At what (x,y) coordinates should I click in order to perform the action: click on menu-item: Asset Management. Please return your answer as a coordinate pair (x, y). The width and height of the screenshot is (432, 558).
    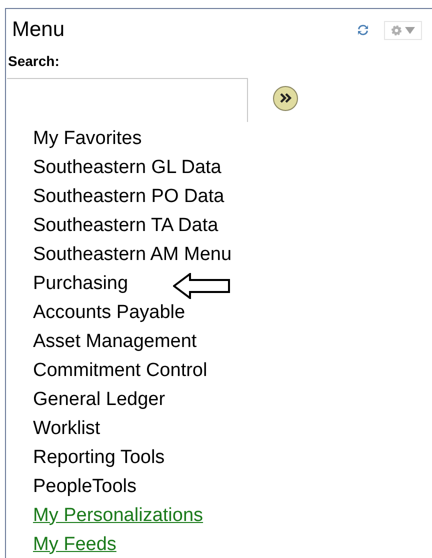
    Looking at the image, I should click on (115, 341).